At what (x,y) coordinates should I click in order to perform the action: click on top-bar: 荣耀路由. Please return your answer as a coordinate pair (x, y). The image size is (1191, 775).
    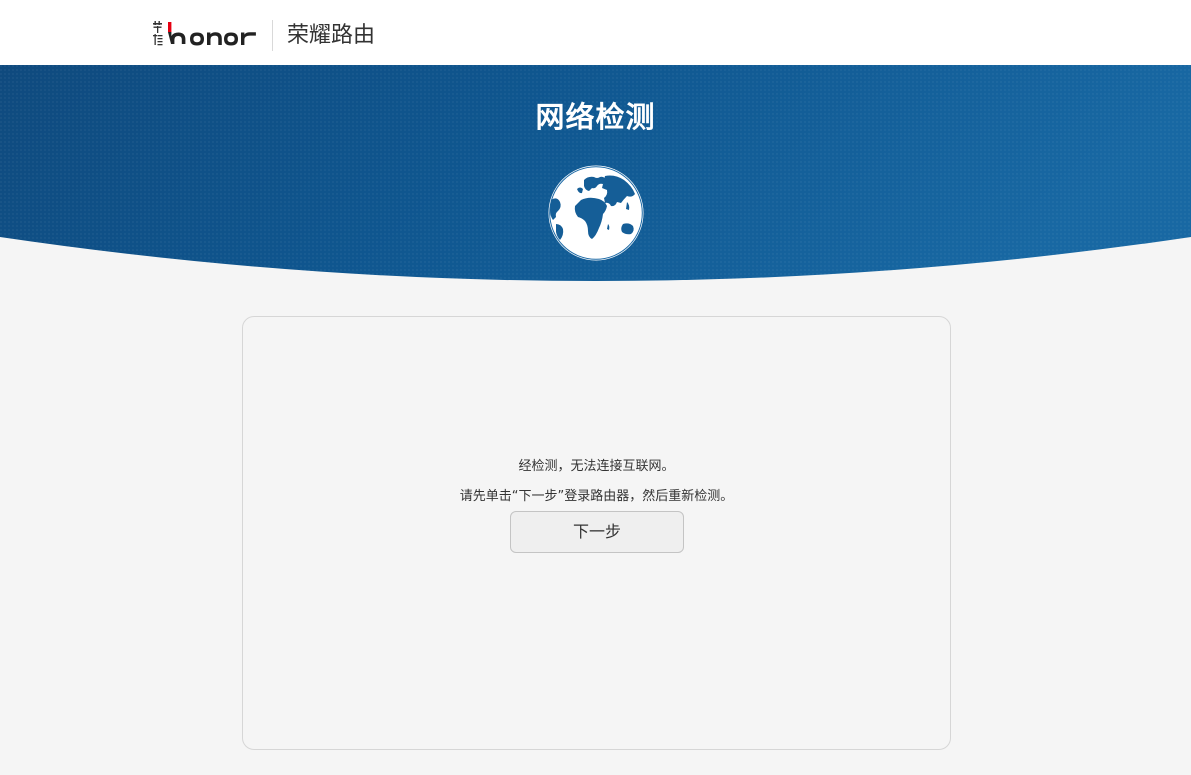
    Looking at the image, I should click on (595, 32).